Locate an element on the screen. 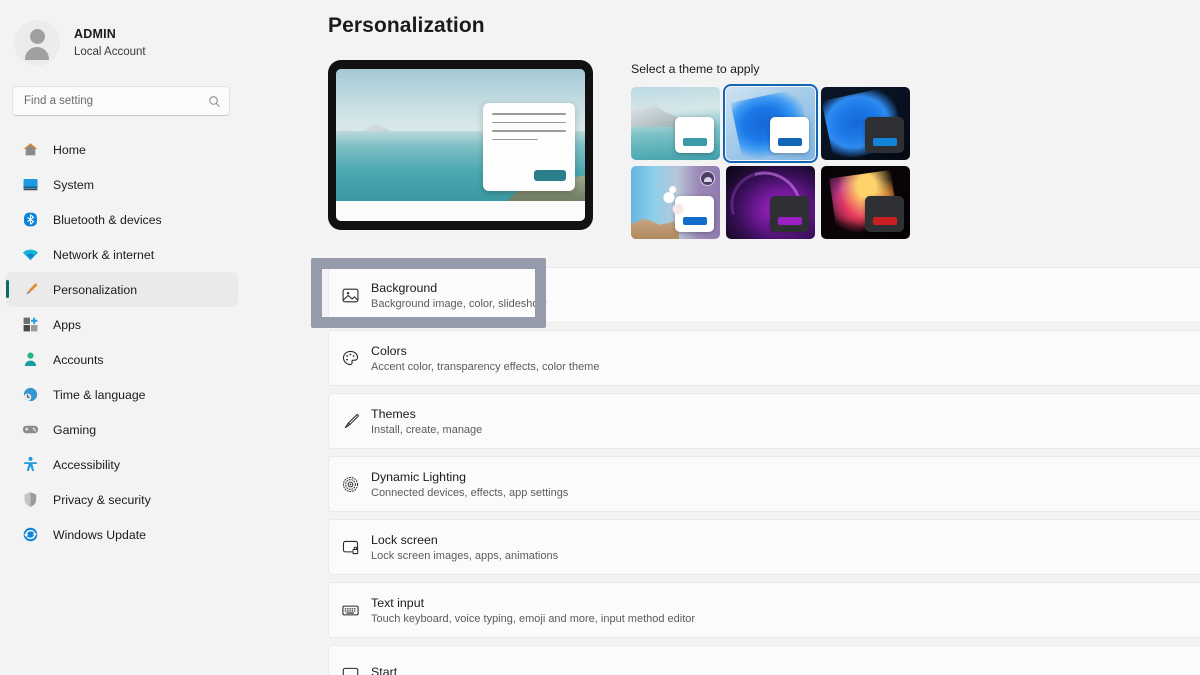 The image size is (1200, 675). accessibility-icon is located at coordinates (30, 464).